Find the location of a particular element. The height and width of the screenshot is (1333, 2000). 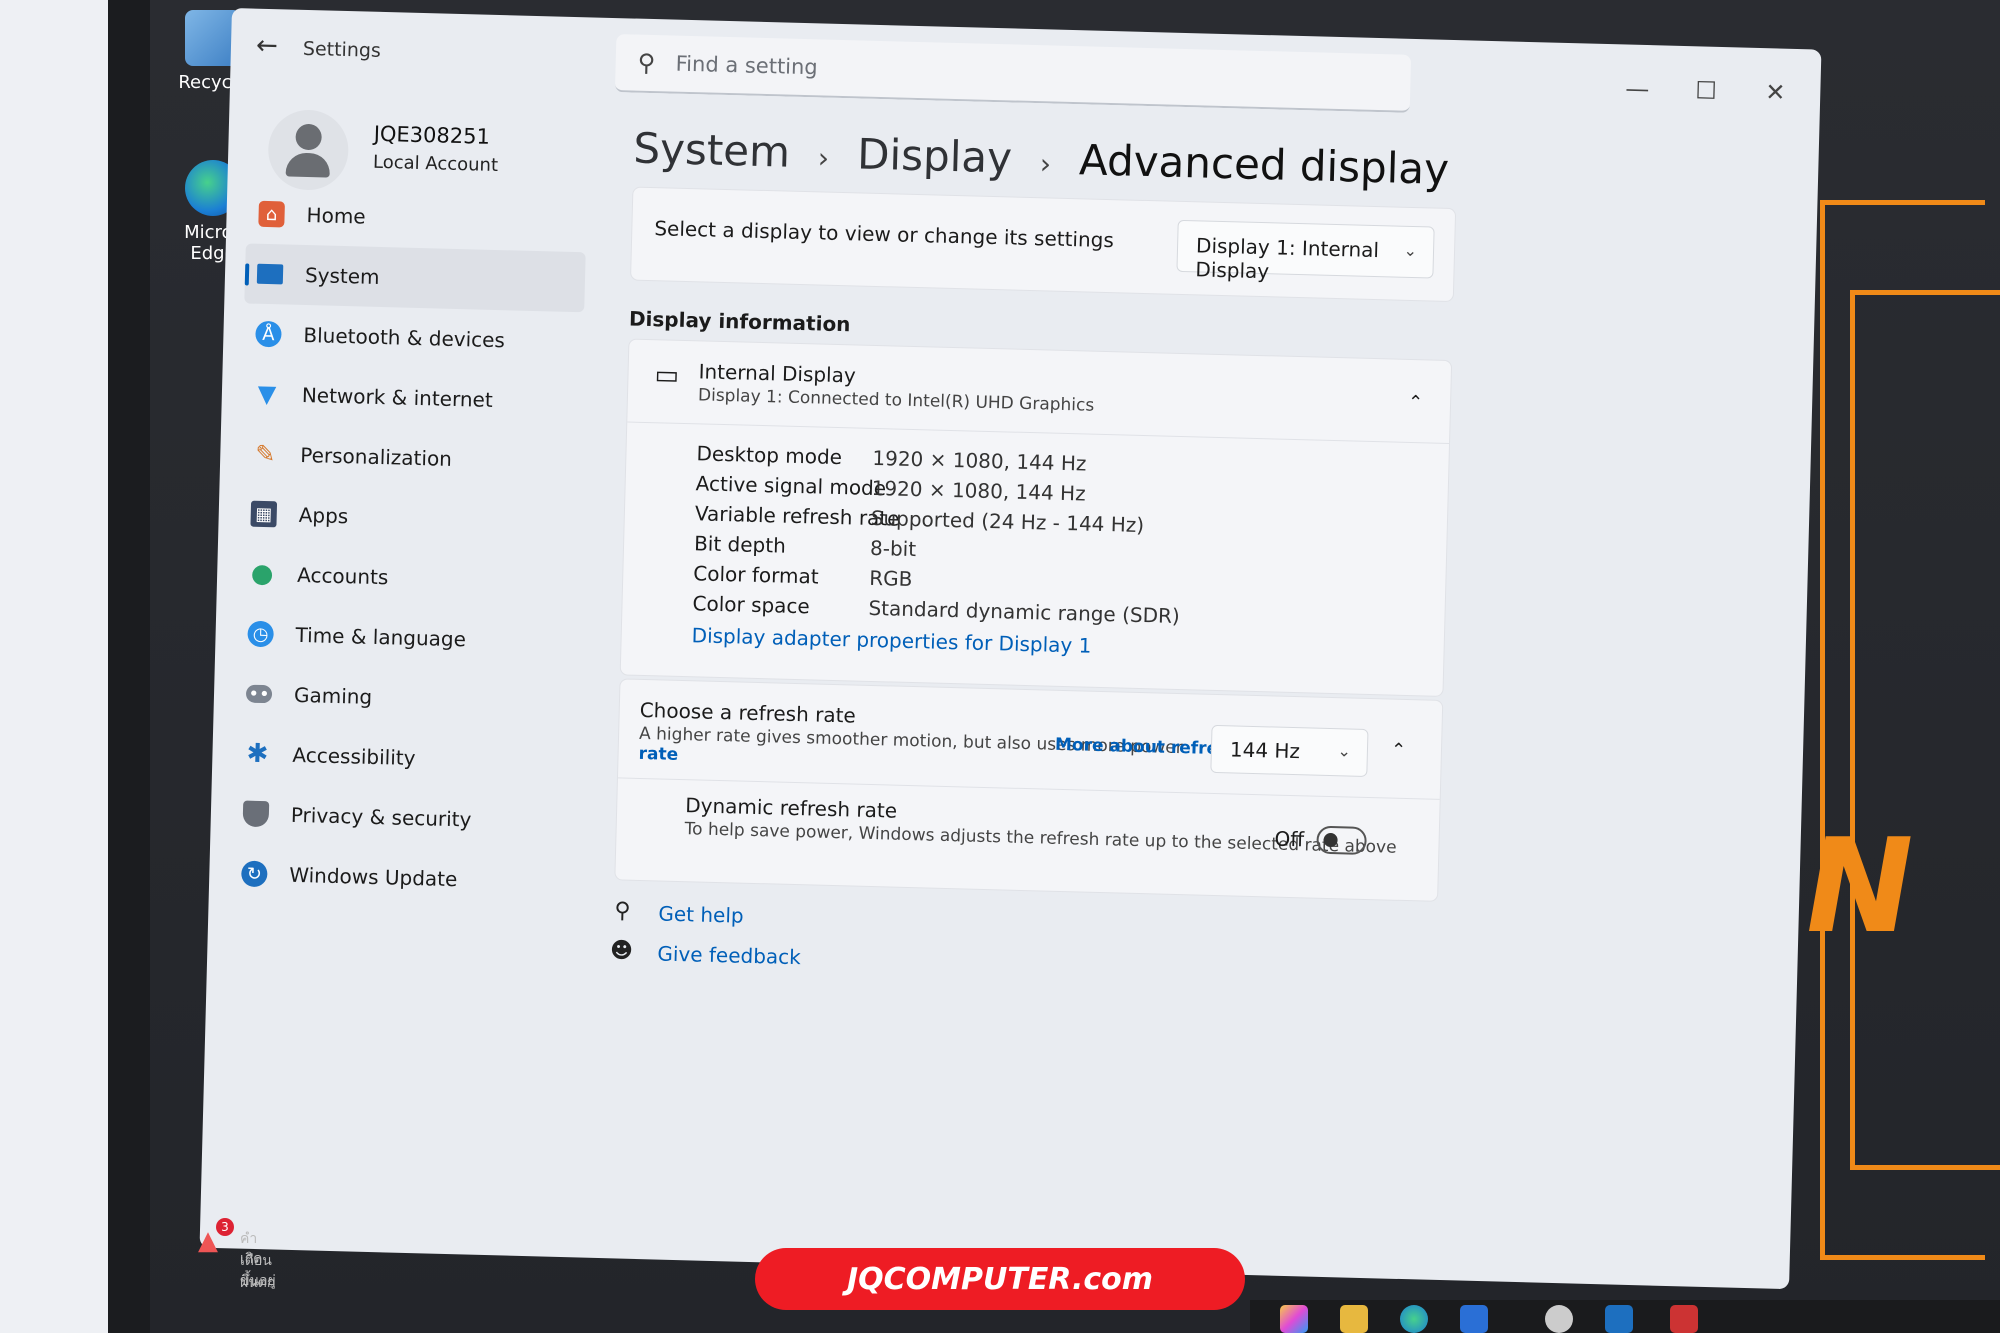

info-label: Variable refresh rate is located at coordinates (797, 516).